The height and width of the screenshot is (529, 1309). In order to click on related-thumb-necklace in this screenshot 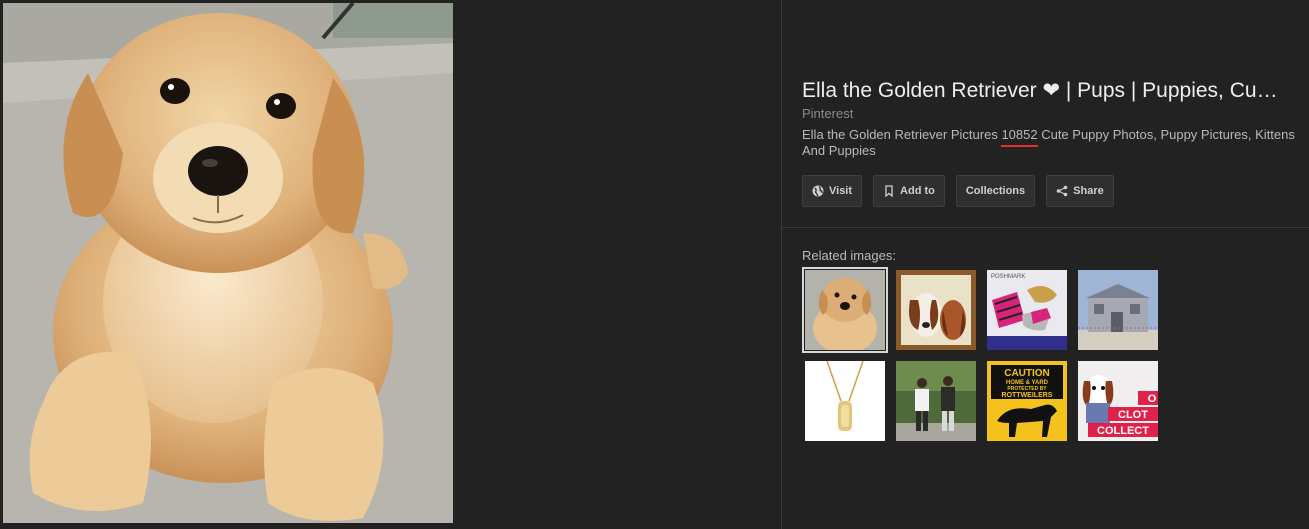, I will do `click(845, 401)`.